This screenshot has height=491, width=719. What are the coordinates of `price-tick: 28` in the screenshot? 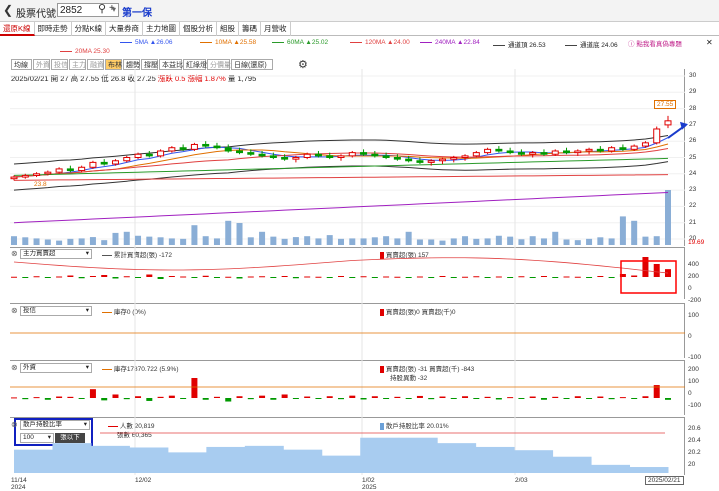 It's located at (693, 108).